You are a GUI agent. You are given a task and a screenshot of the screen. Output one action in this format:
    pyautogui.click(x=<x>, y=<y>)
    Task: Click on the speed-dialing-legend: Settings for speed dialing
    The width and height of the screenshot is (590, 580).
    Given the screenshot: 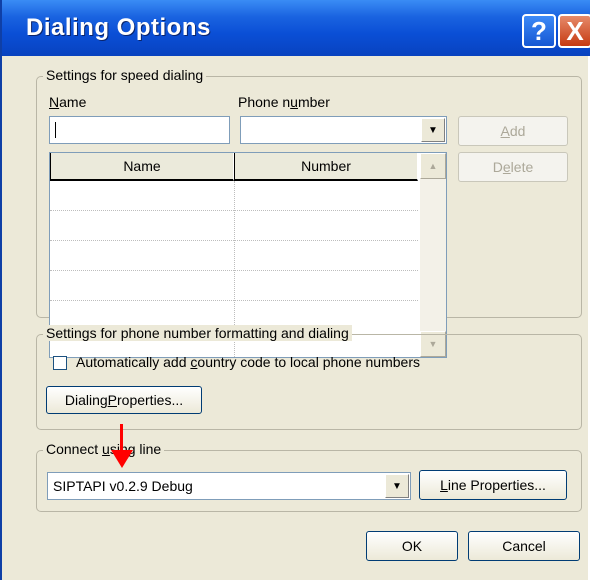 What is the action you would take?
    pyautogui.click(x=125, y=75)
    